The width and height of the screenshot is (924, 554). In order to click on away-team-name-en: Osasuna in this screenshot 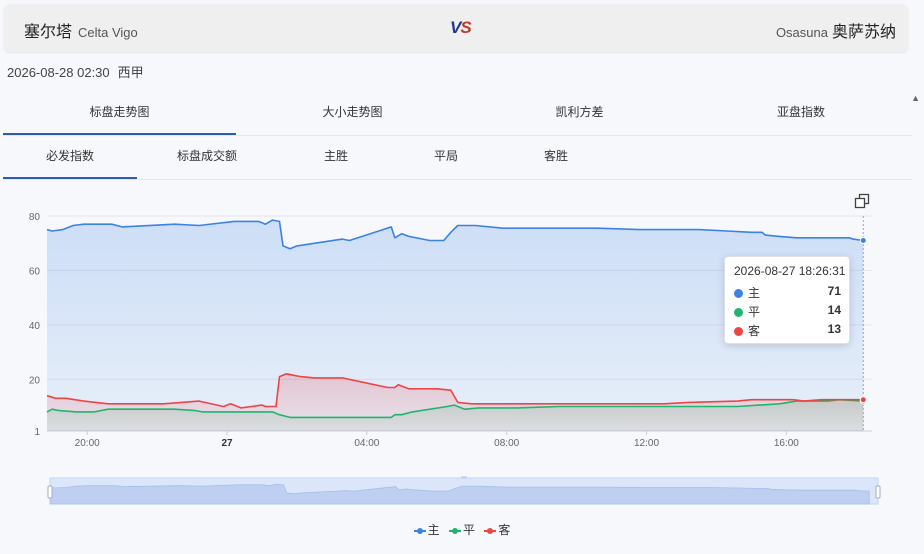, I will do `click(801, 32)`.